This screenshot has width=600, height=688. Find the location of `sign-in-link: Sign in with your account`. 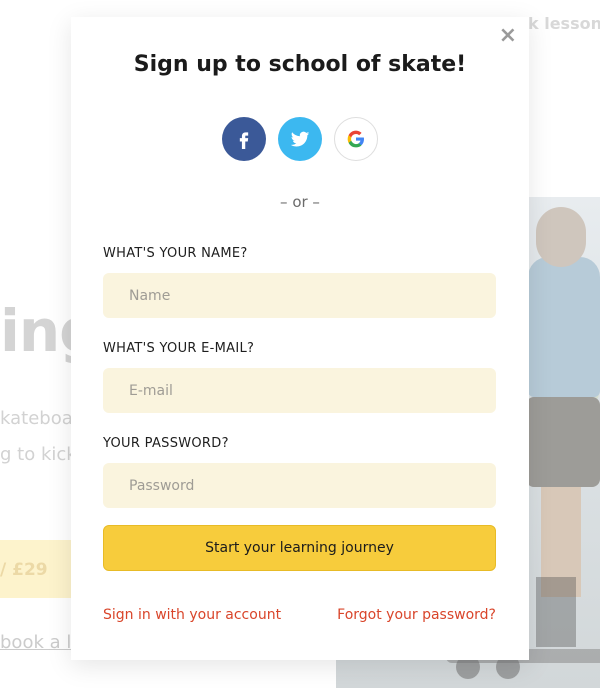

sign-in-link: Sign in with your account is located at coordinates (192, 615).